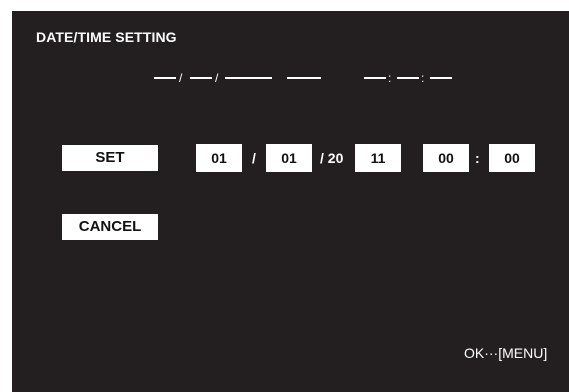 Image resolution: width=569 pixels, height=392 pixels. Describe the element at coordinates (165, 78) in the screenshot. I see `month-placeholder-dash` at that location.